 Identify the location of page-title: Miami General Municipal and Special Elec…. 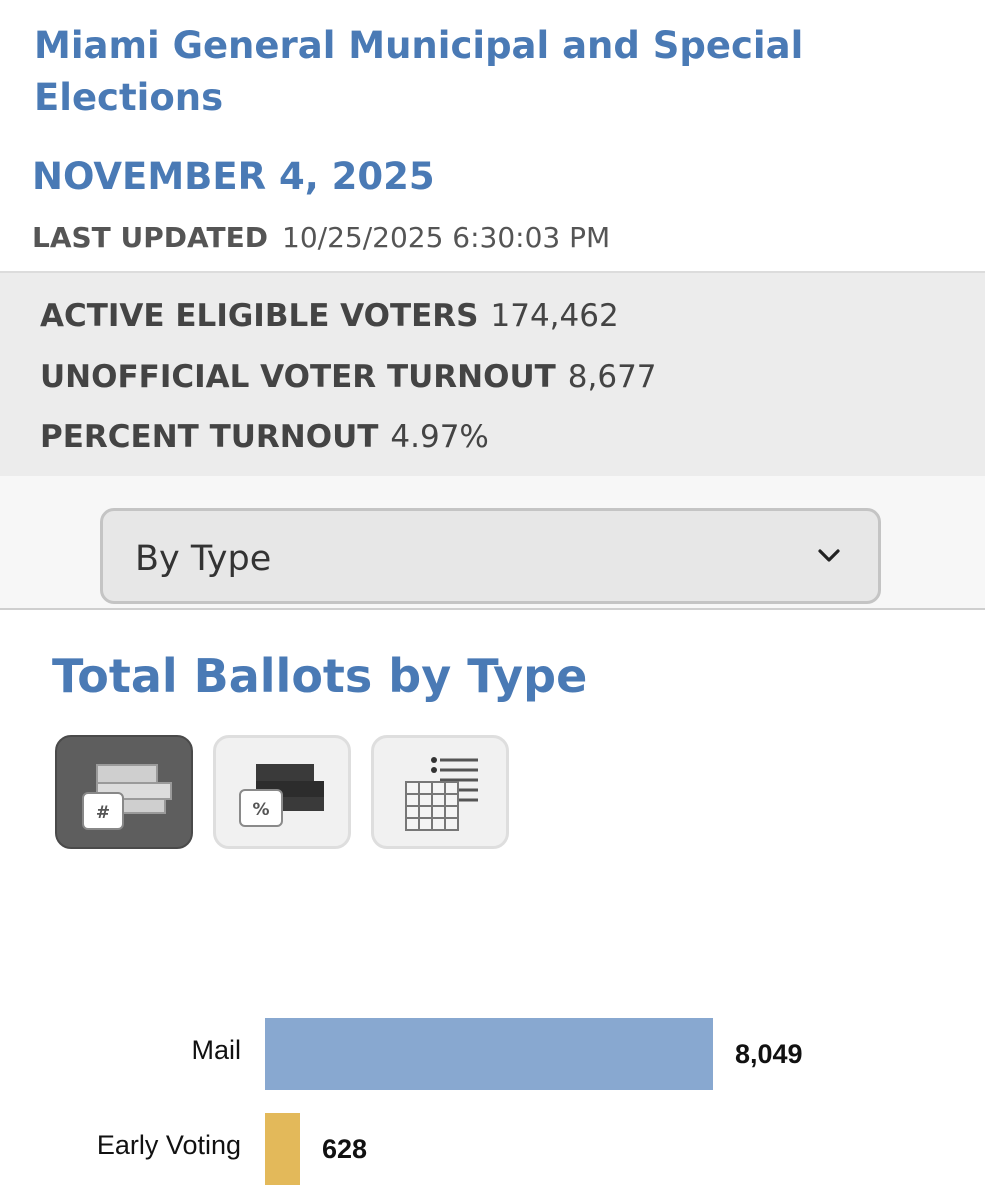
(419, 71).